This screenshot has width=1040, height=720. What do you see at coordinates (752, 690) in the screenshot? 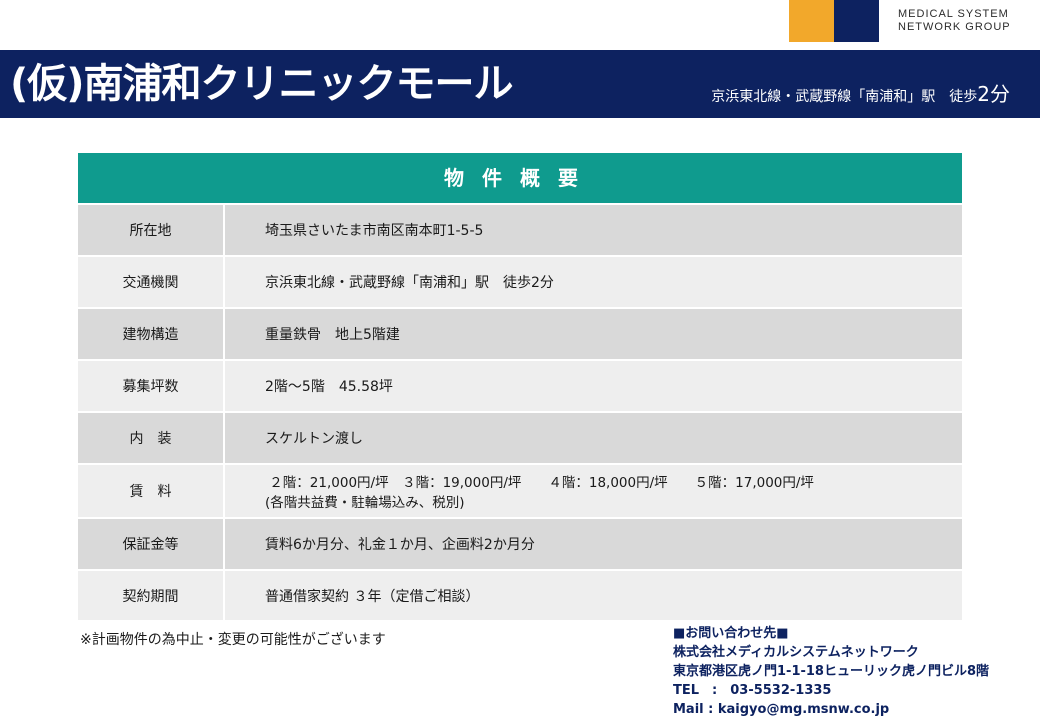
I see `contact-tel: TEL : 03-5532-1335` at bounding box center [752, 690].